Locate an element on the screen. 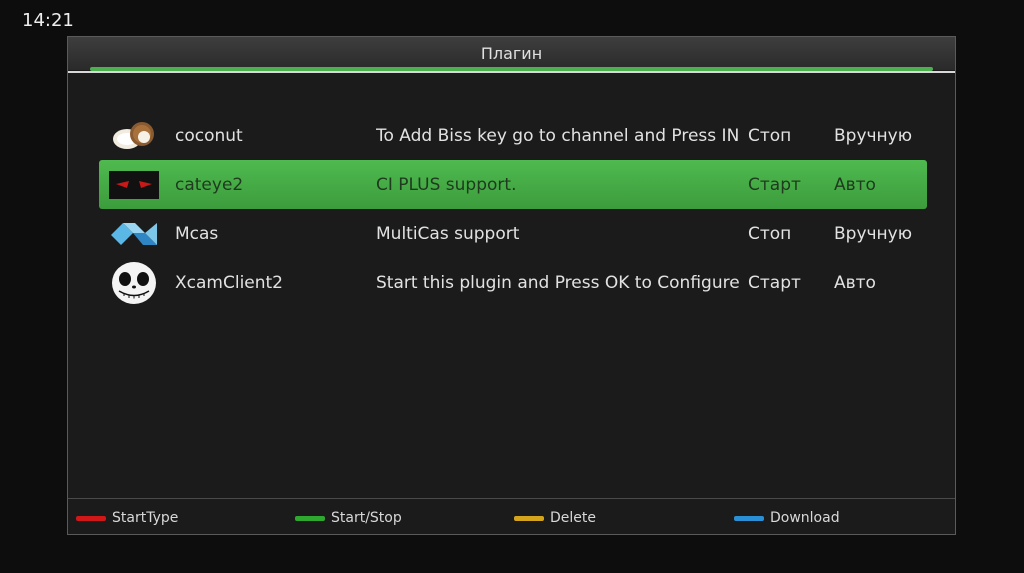  plugin-description: CI PLUS support. is located at coordinates (446, 184).